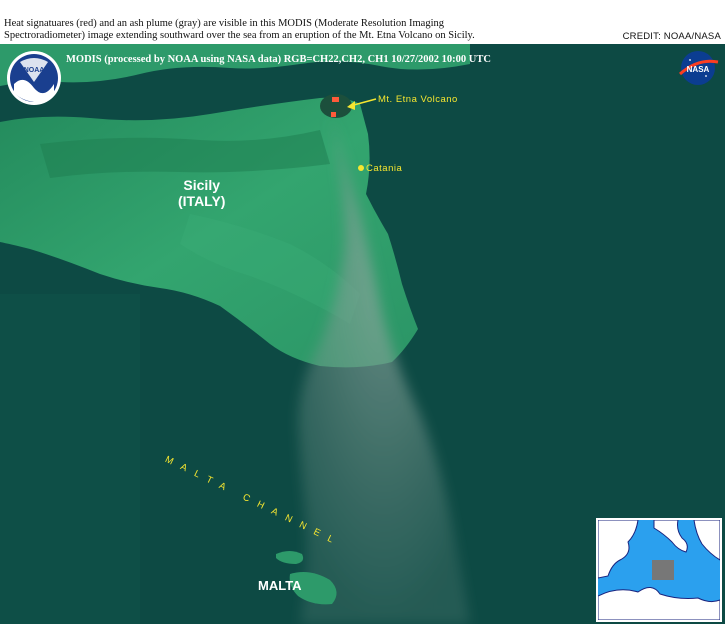  Describe the element at coordinates (202, 185) in the screenshot. I see `sicily-label-name: Sicily` at that location.